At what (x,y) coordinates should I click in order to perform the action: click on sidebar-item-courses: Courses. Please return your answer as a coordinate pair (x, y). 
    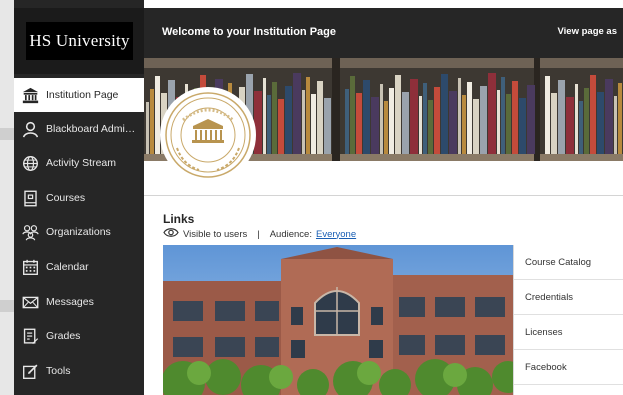
    Looking at the image, I should click on (79, 198).